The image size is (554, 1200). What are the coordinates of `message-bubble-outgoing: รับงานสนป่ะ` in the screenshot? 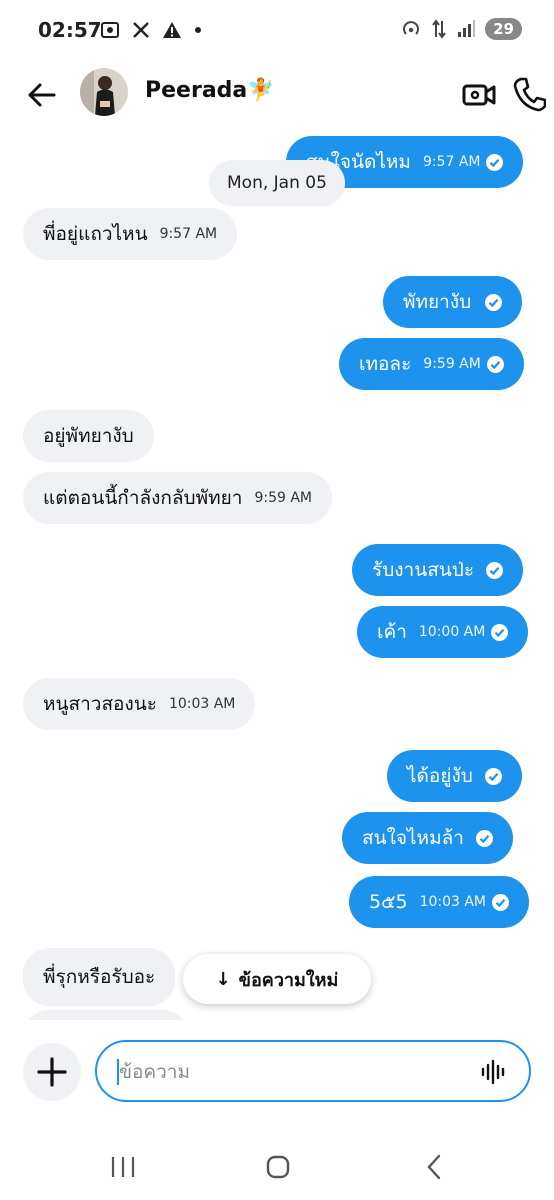 It's located at (438, 570).